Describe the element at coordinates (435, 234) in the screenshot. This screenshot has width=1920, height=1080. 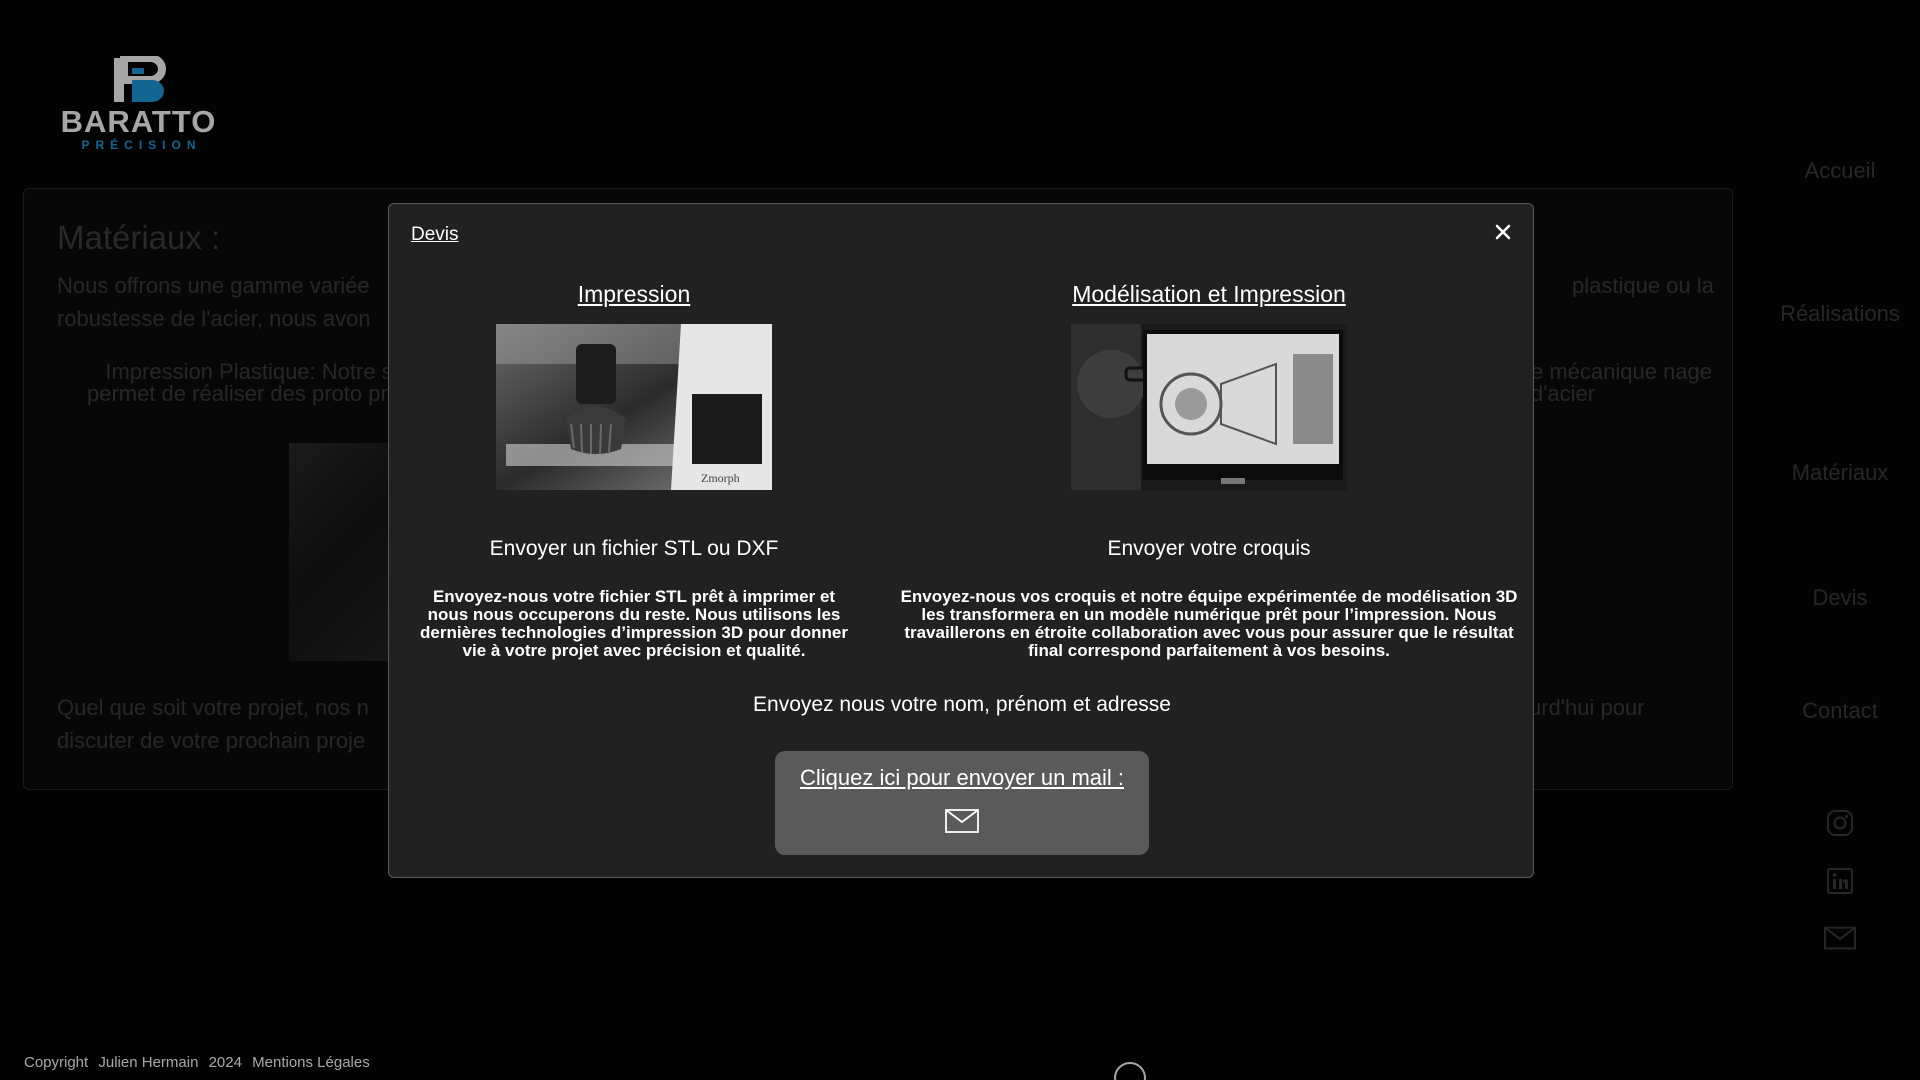
I see `modal-title: Devis` at that location.